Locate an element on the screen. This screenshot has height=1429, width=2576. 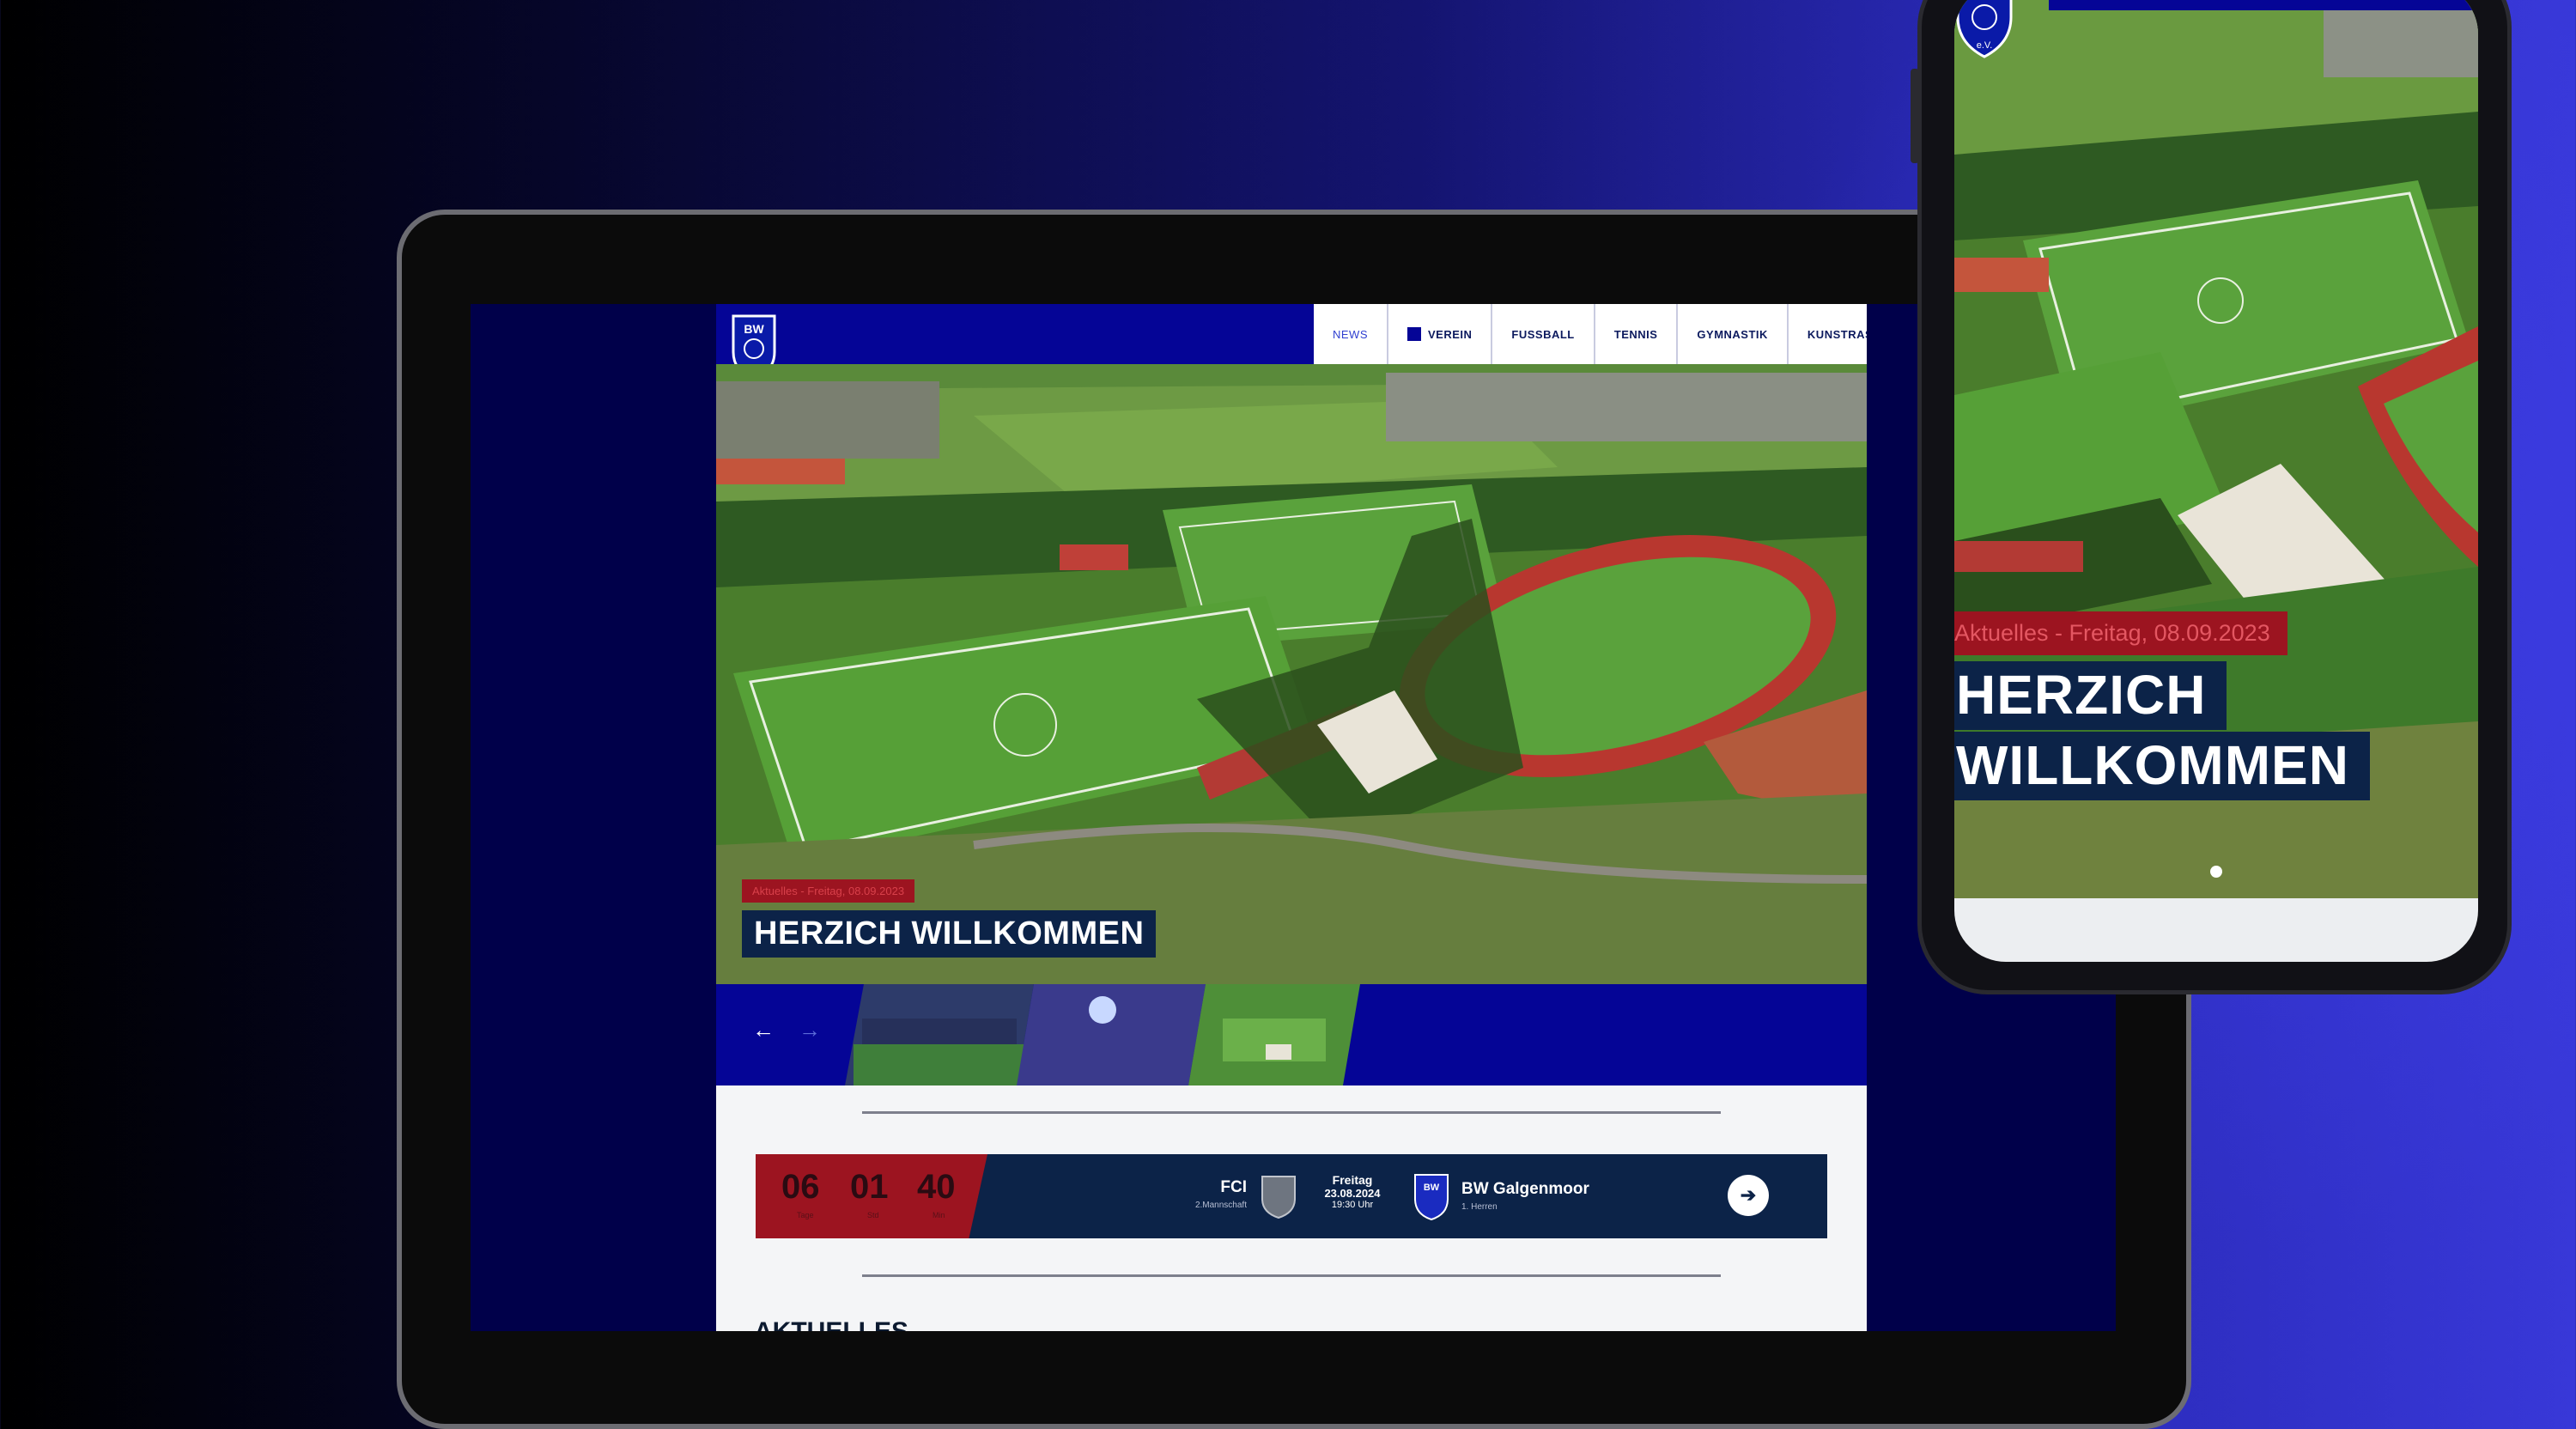
phone-club-logo: e.V. is located at coordinates (1984, 30).